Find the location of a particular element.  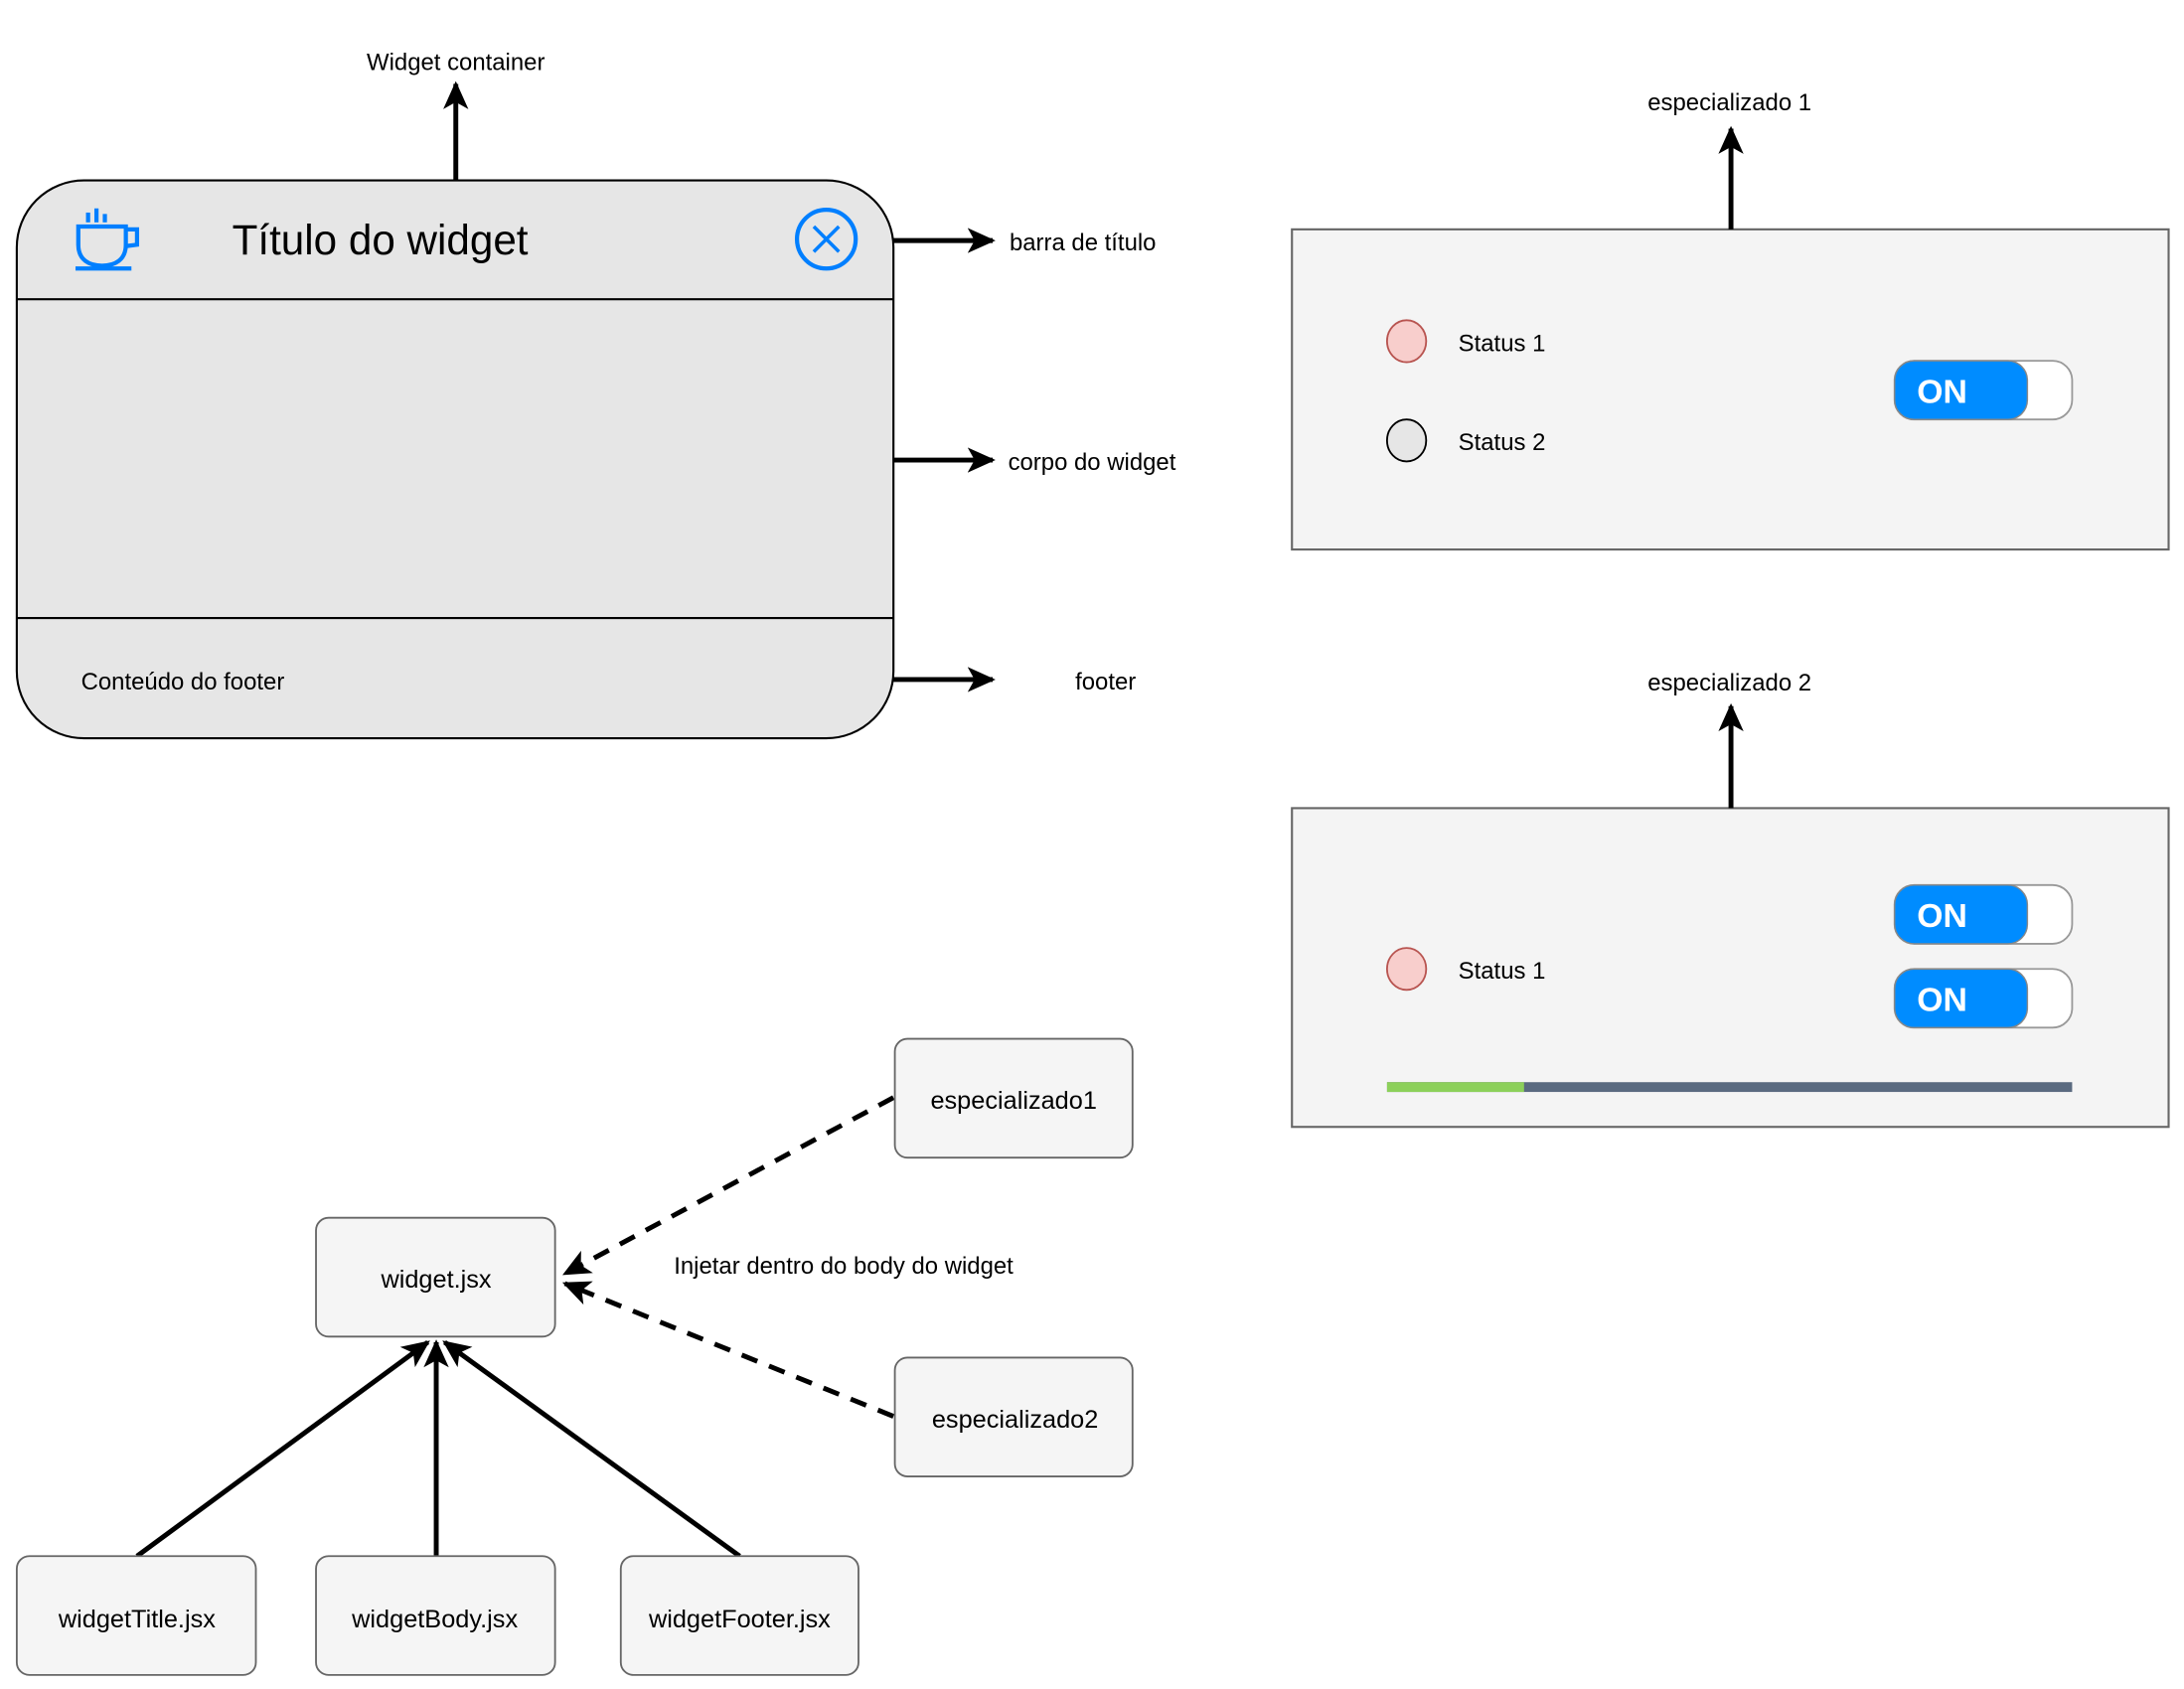

widget-title: Título do widget is located at coordinates (381, 240).